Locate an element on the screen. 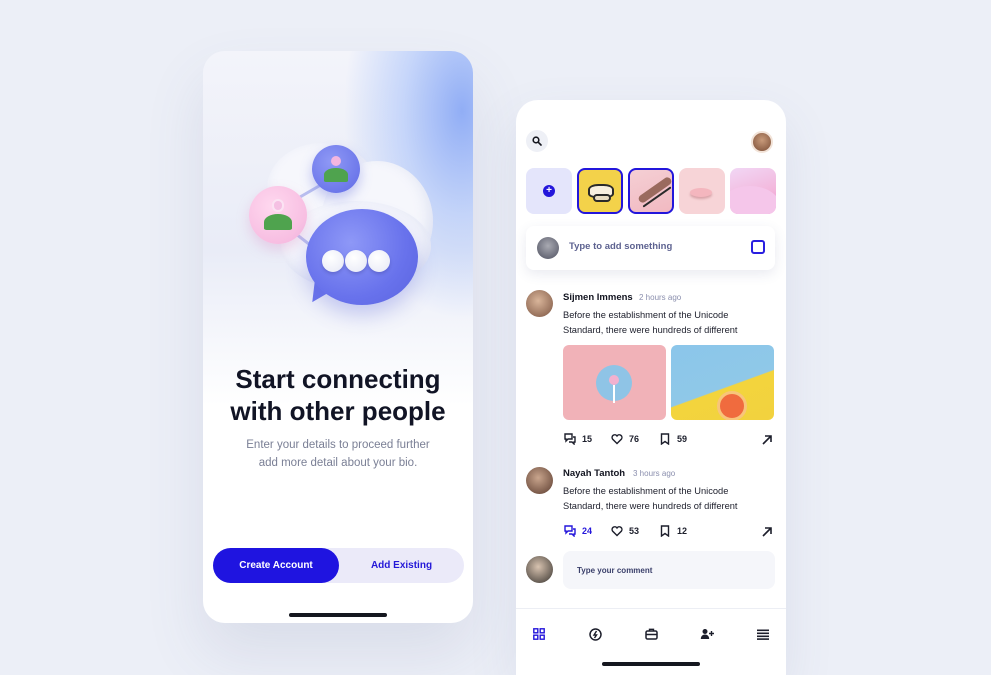 This screenshot has width=991, height=675. menu-icon is located at coordinates (763, 634).